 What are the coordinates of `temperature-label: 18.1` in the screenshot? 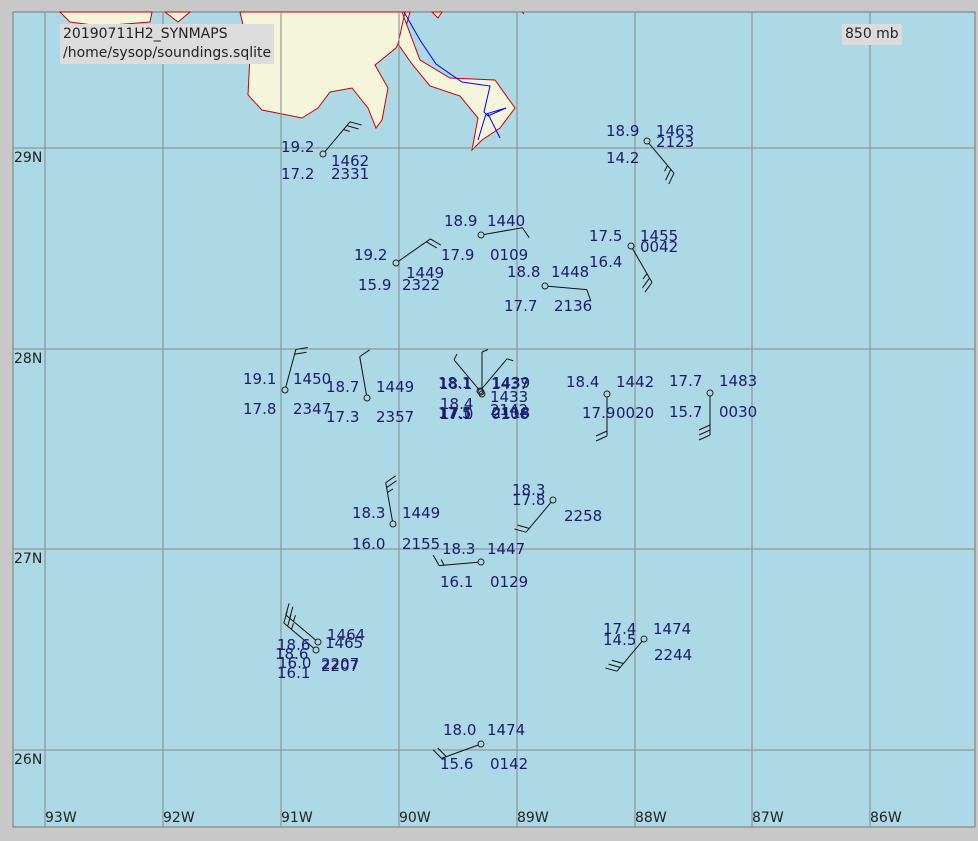 It's located at (454, 383).